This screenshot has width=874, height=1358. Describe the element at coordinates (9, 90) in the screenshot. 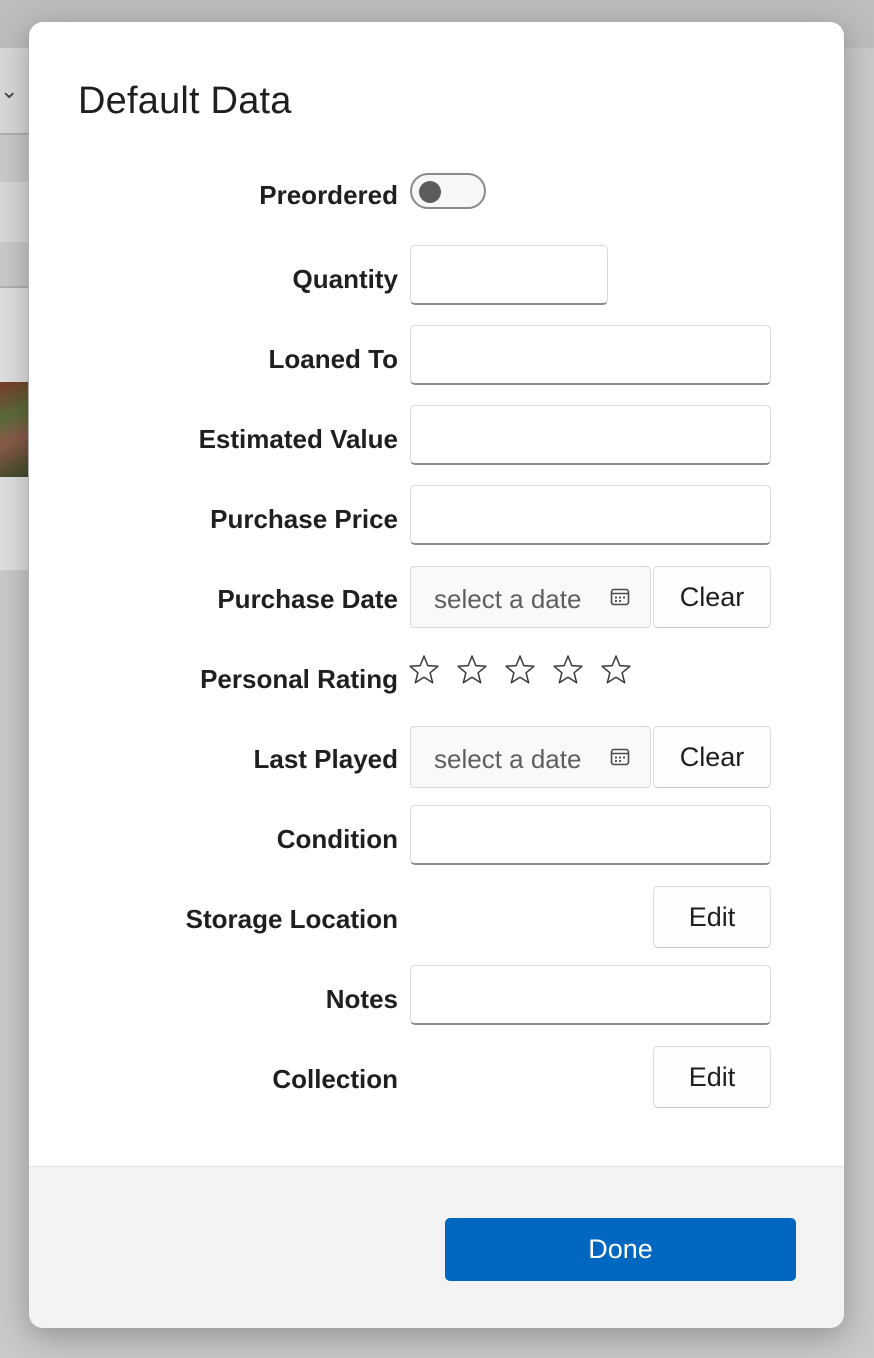

I see `background-caret-icon: ⌄` at that location.